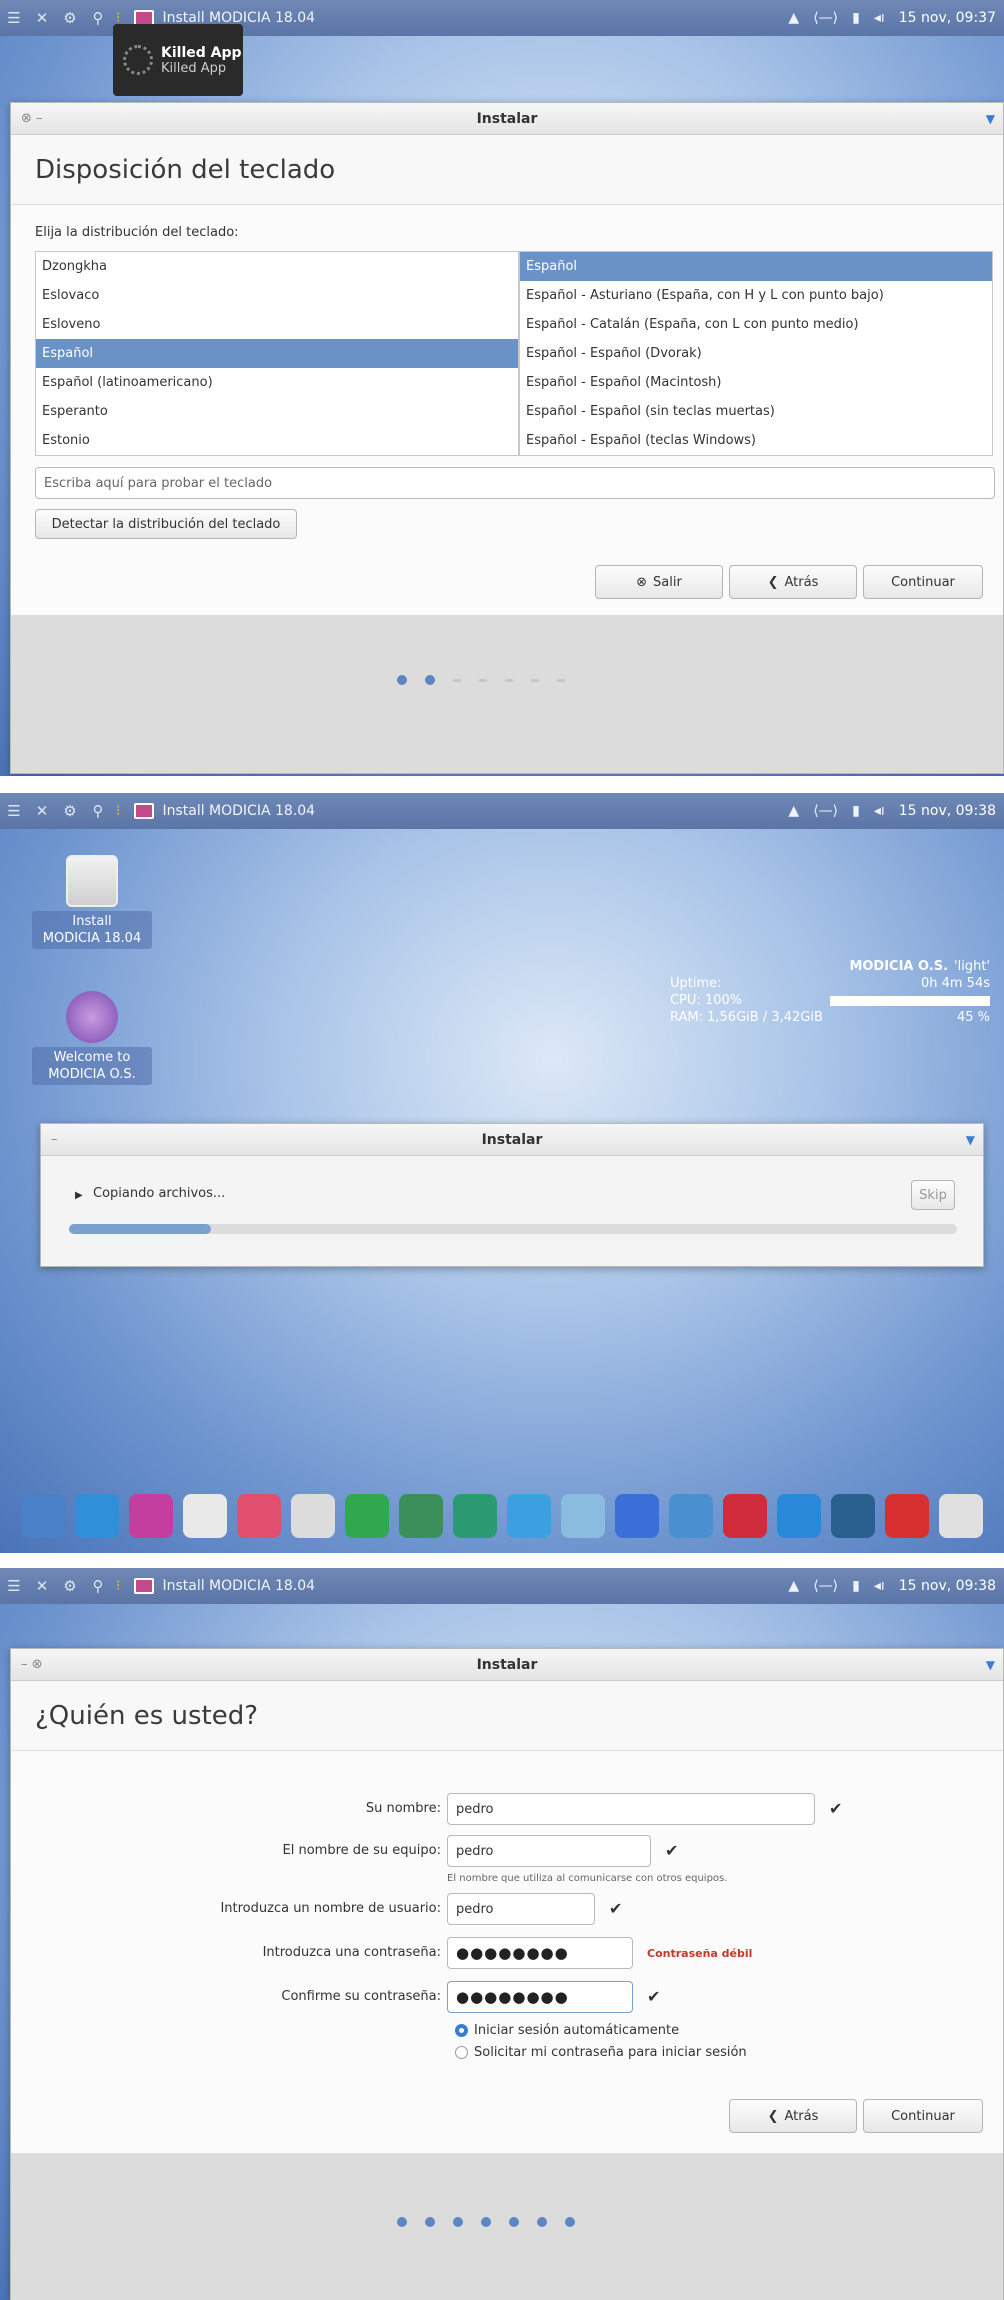 The image size is (1004, 2300). What do you see at coordinates (756, 266) in the screenshot?
I see `variant-item-selected: Español` at bounding box center [756, 266].